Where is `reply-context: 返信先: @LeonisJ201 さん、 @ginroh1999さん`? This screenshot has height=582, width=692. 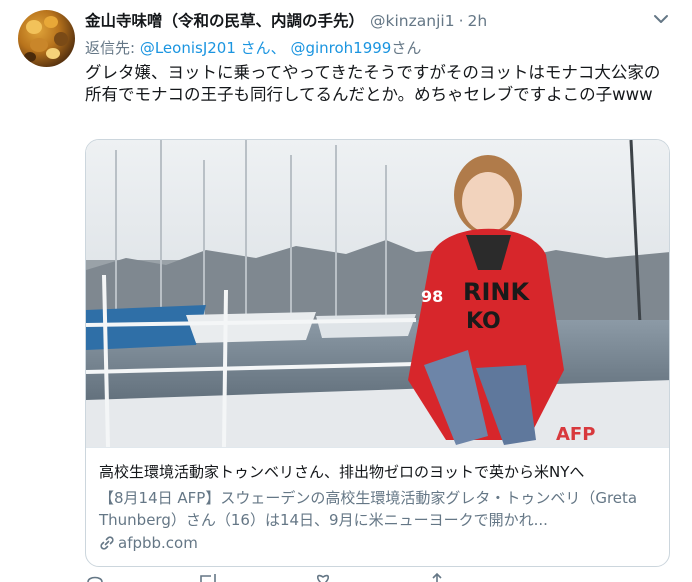
reply-context: 返信先: @LeonisJ201 さん、 @ginroh1999さん is located at coordinates (253, 47).